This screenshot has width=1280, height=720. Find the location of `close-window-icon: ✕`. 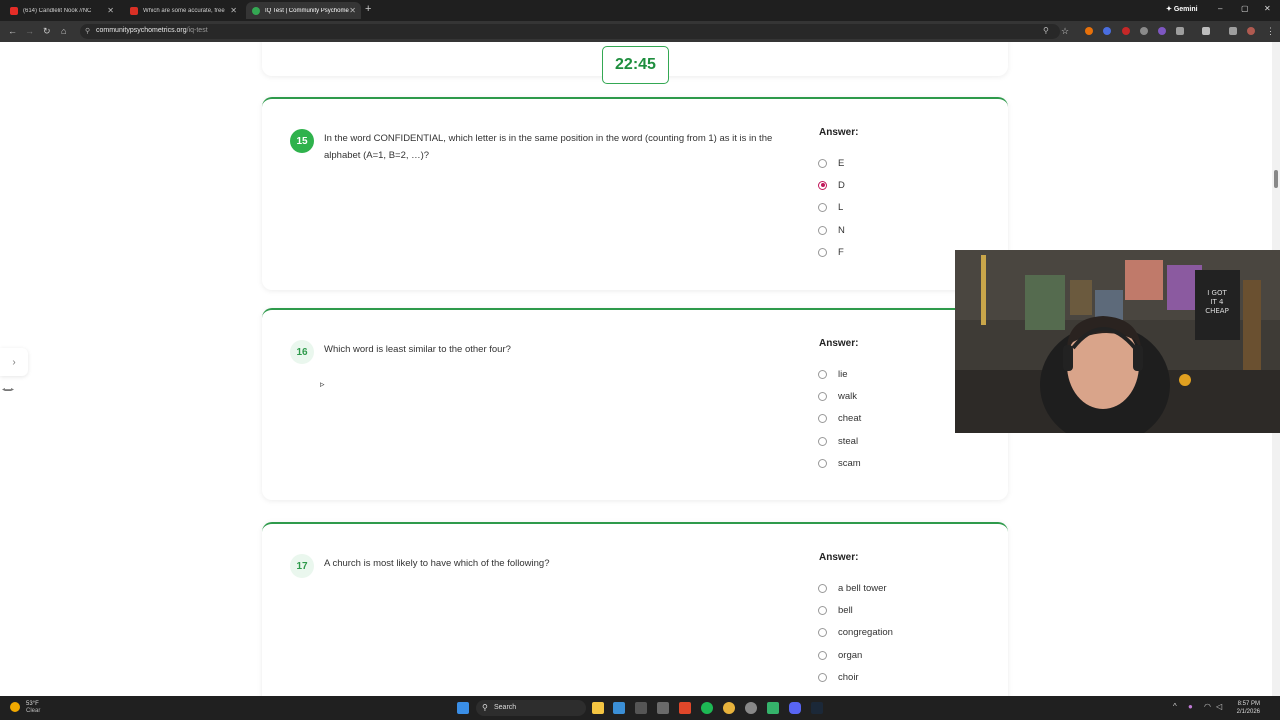

close-window-icon: ✕ is located at coordinates (1267, 8).